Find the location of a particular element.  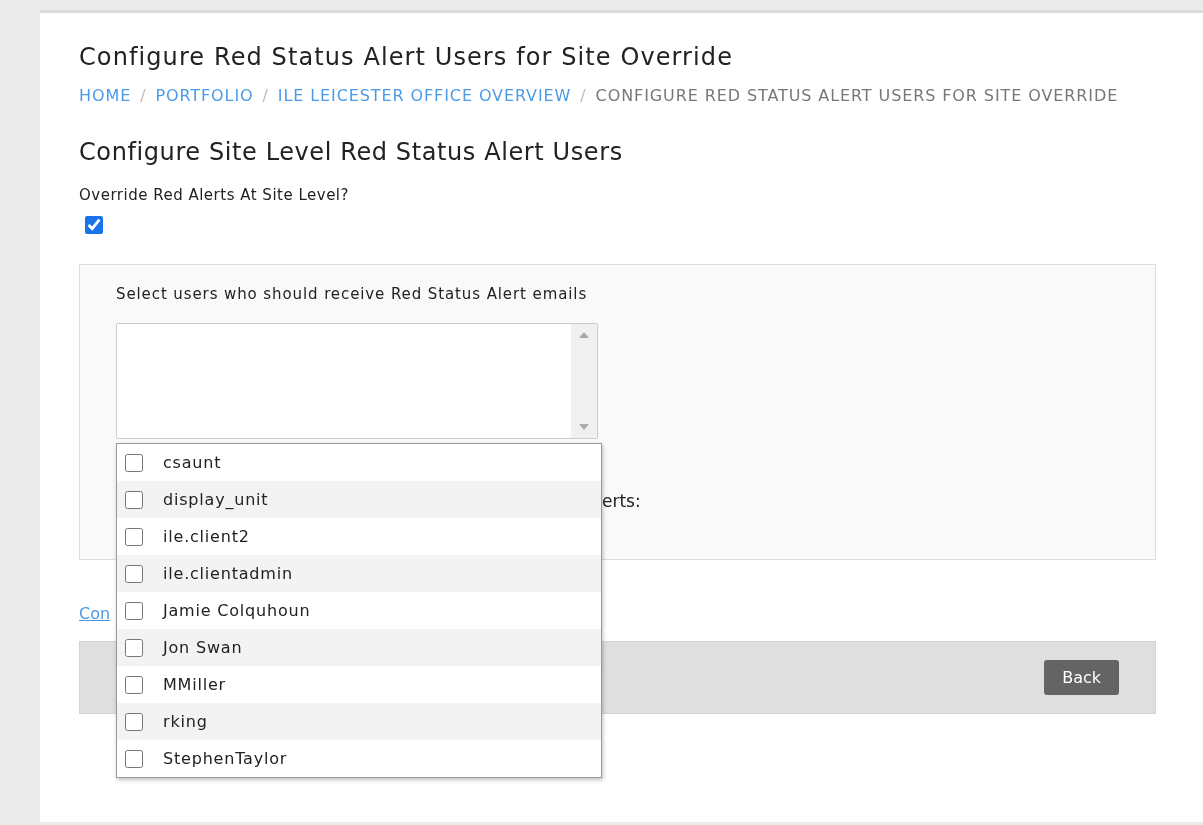

user-name: rking is located at coordinates (185, 721).